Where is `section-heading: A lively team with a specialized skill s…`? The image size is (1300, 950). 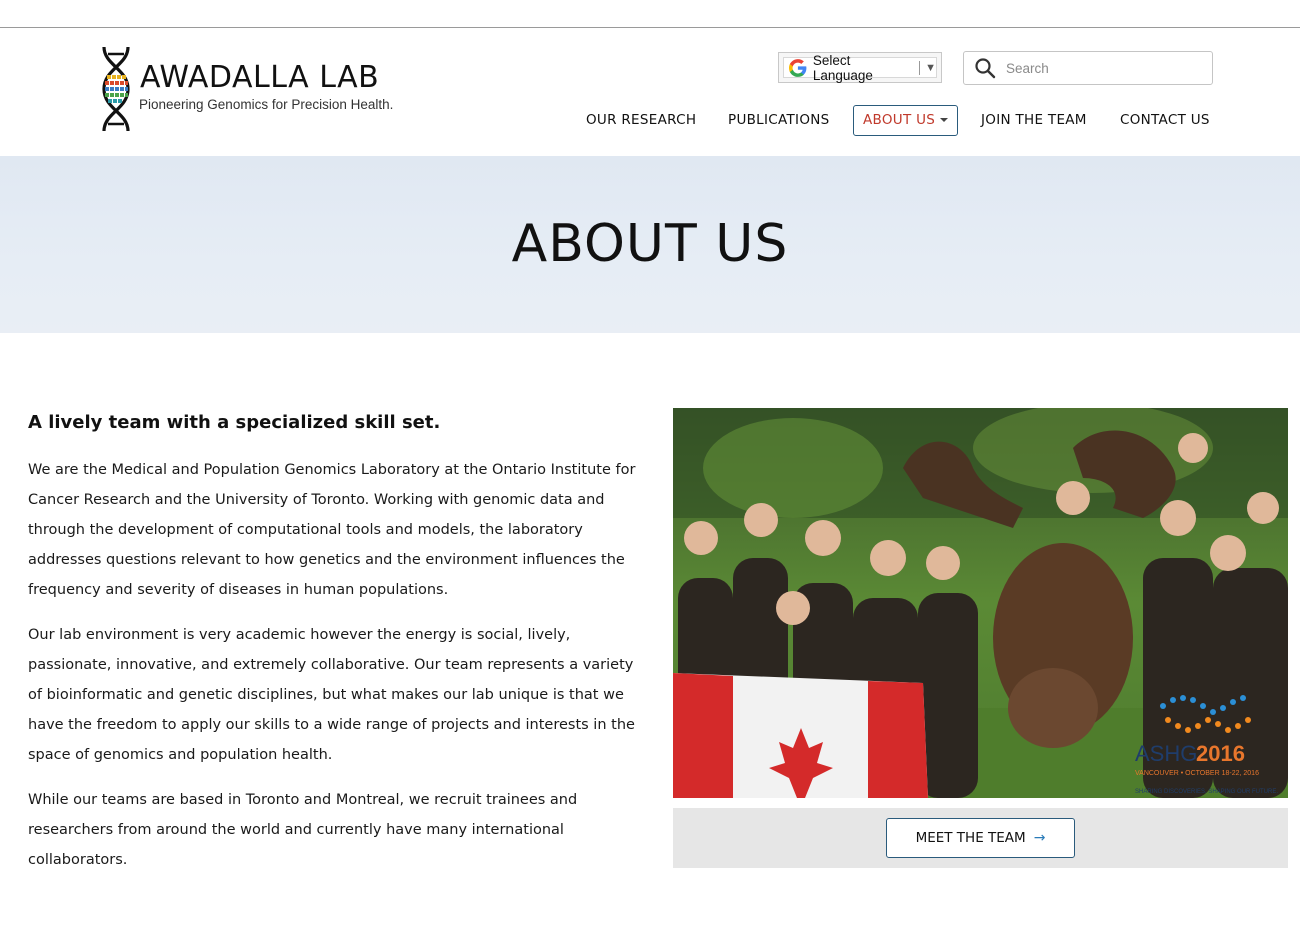
section-heading: A lively team with a specialized skill s… is located at coordinates (234, 422).